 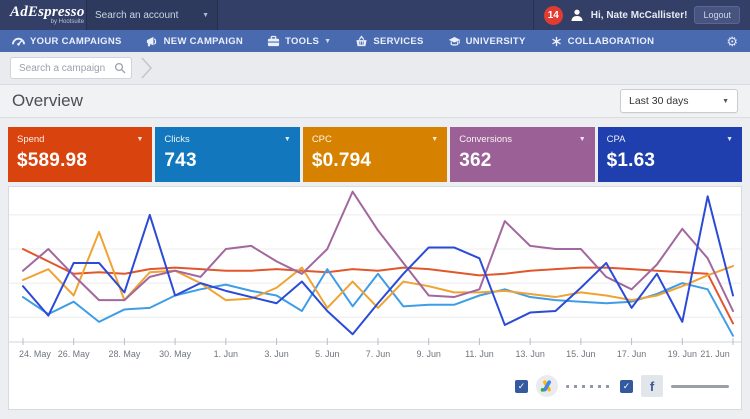 What do you see at coordinates (180, 160) in the screenshot?
I see `metric-value: 743` at bounding box center [180, 160].